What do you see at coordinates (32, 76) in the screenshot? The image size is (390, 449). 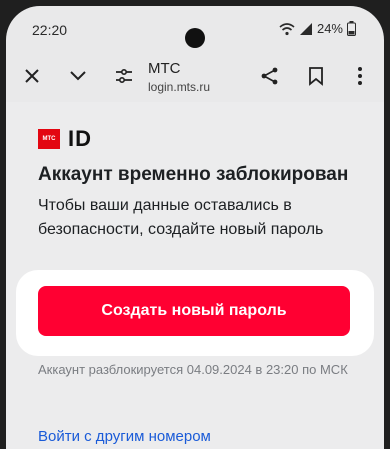 I see `close-icon` at bounding box center [32, 76].